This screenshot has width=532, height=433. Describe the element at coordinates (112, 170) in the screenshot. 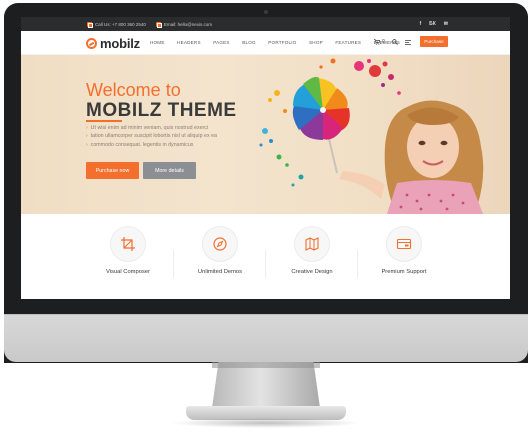

I see `purchase-now-button: Purchase now` at that location.